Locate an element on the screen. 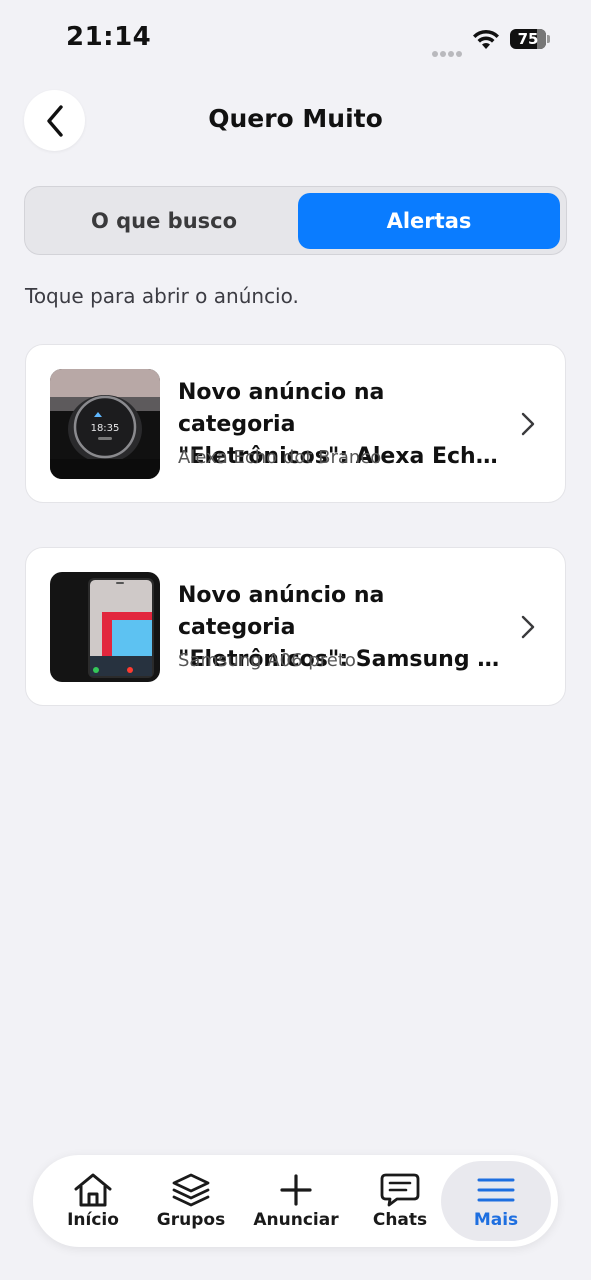 The width and height of the screenshot is (591, 1280). tab-label: Mais is located at coordinates (496, 1220).